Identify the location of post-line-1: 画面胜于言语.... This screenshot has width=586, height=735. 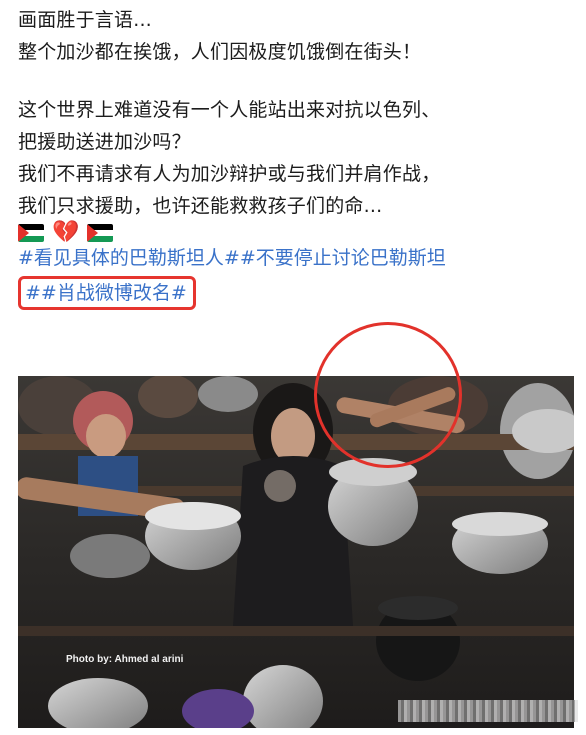
(85, 20).